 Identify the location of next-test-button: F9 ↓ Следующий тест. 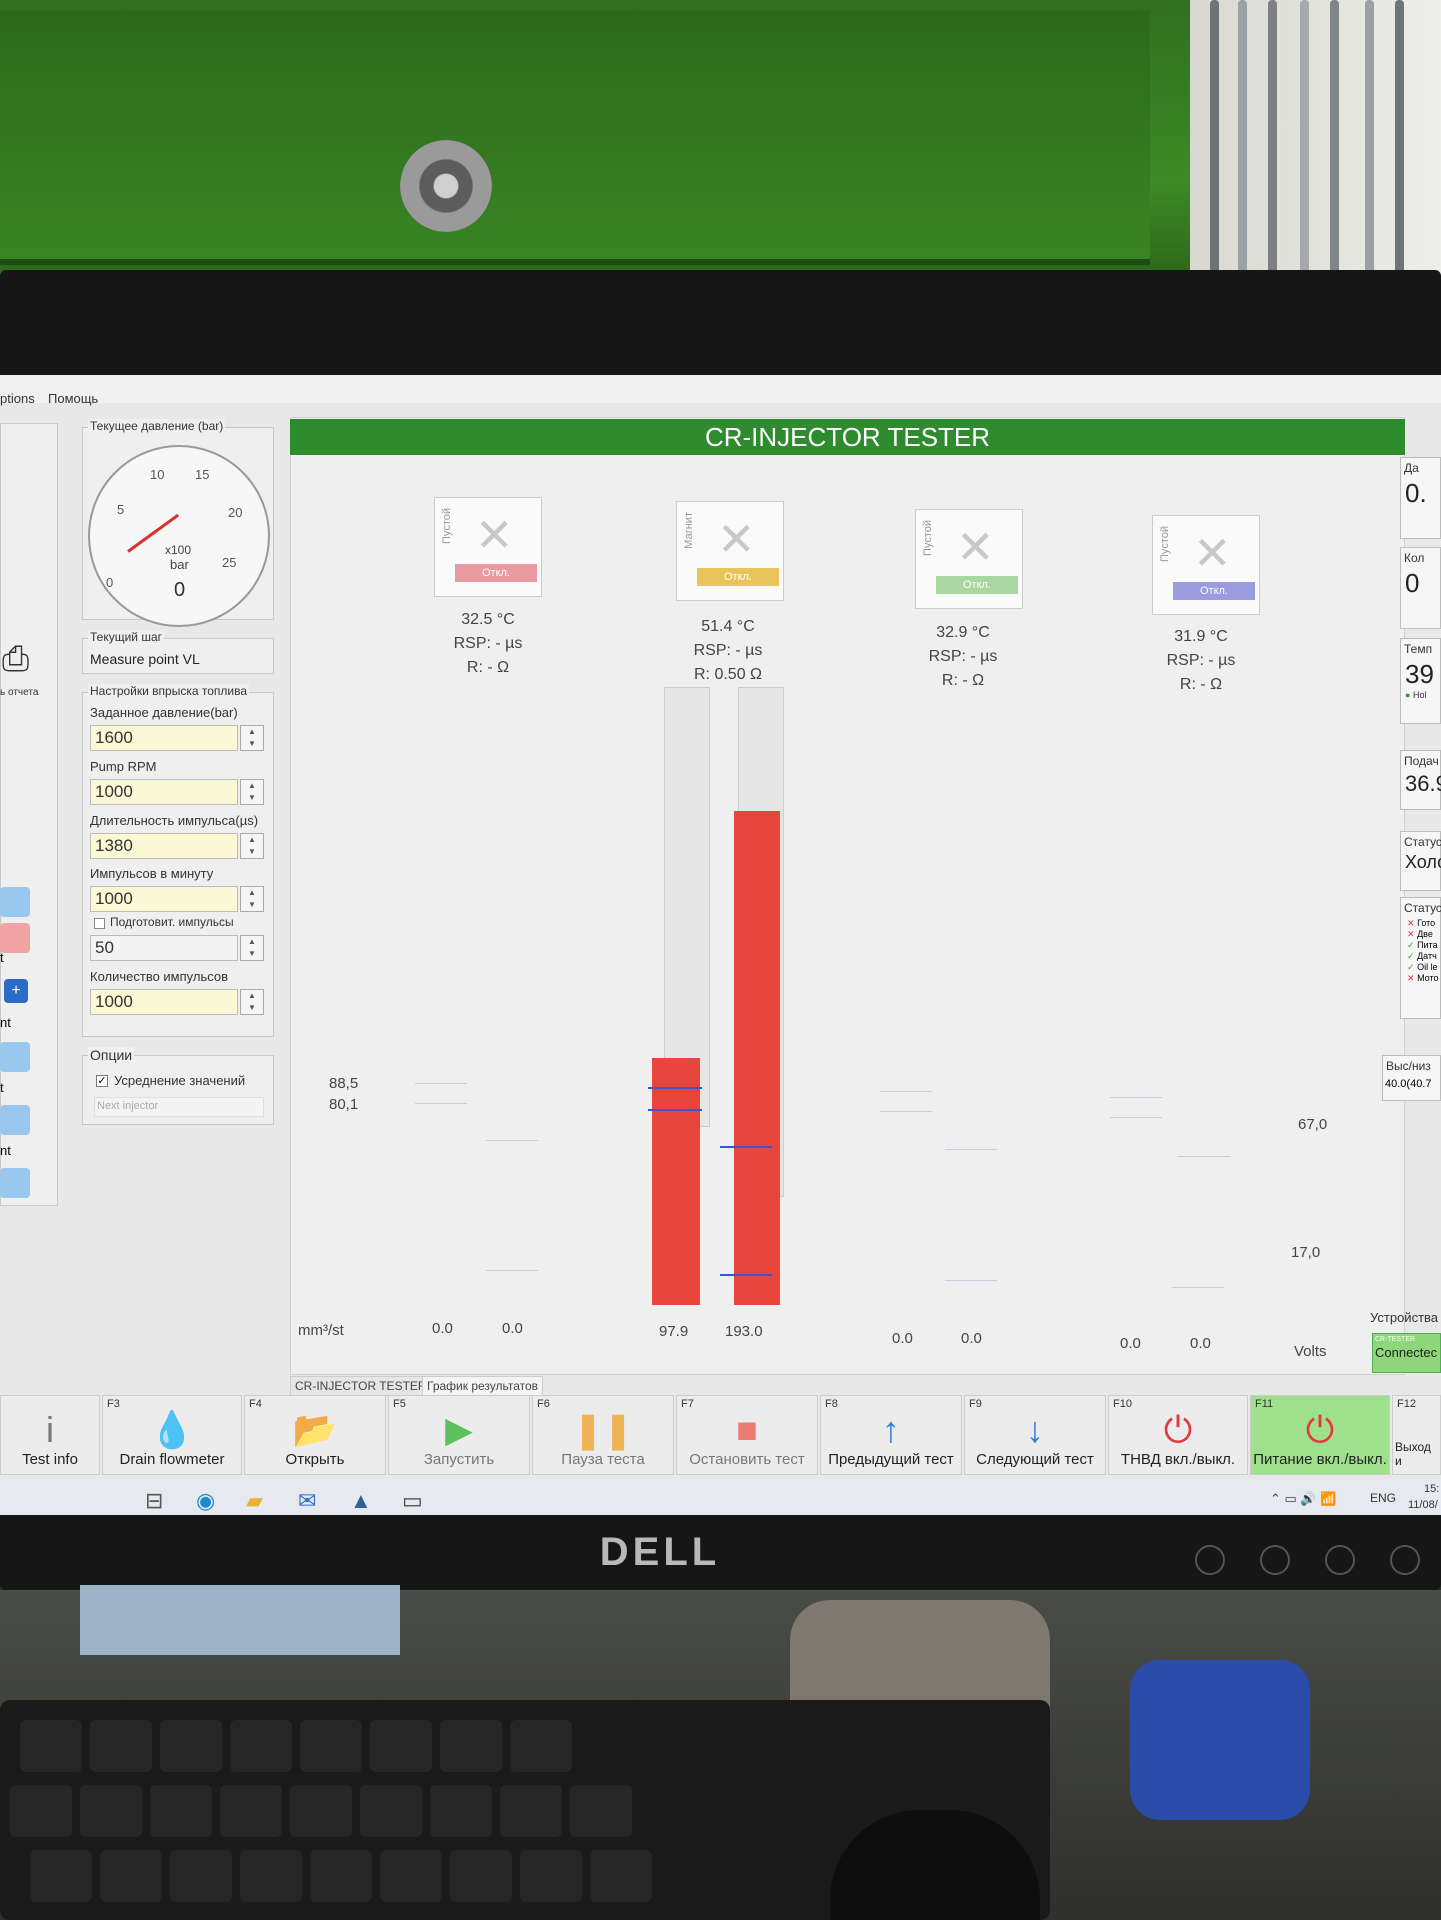
(1035, 1435).